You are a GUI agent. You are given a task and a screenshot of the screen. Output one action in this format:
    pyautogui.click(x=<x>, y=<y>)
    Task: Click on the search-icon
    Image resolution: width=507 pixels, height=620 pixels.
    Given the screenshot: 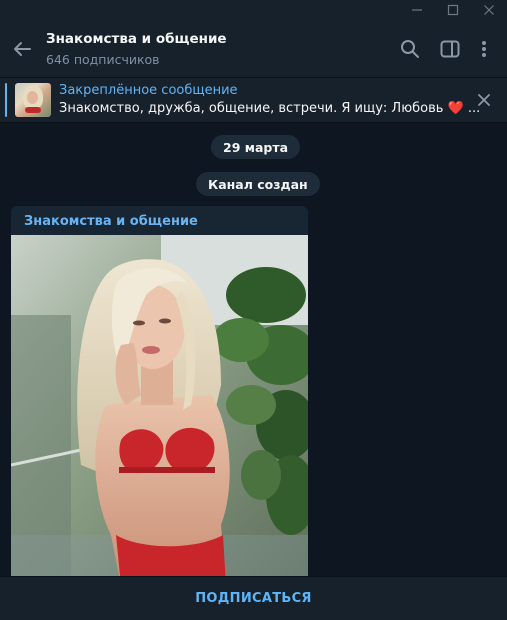 What is the action you would take?
    pyautogui.click(x=410, y=49)
    